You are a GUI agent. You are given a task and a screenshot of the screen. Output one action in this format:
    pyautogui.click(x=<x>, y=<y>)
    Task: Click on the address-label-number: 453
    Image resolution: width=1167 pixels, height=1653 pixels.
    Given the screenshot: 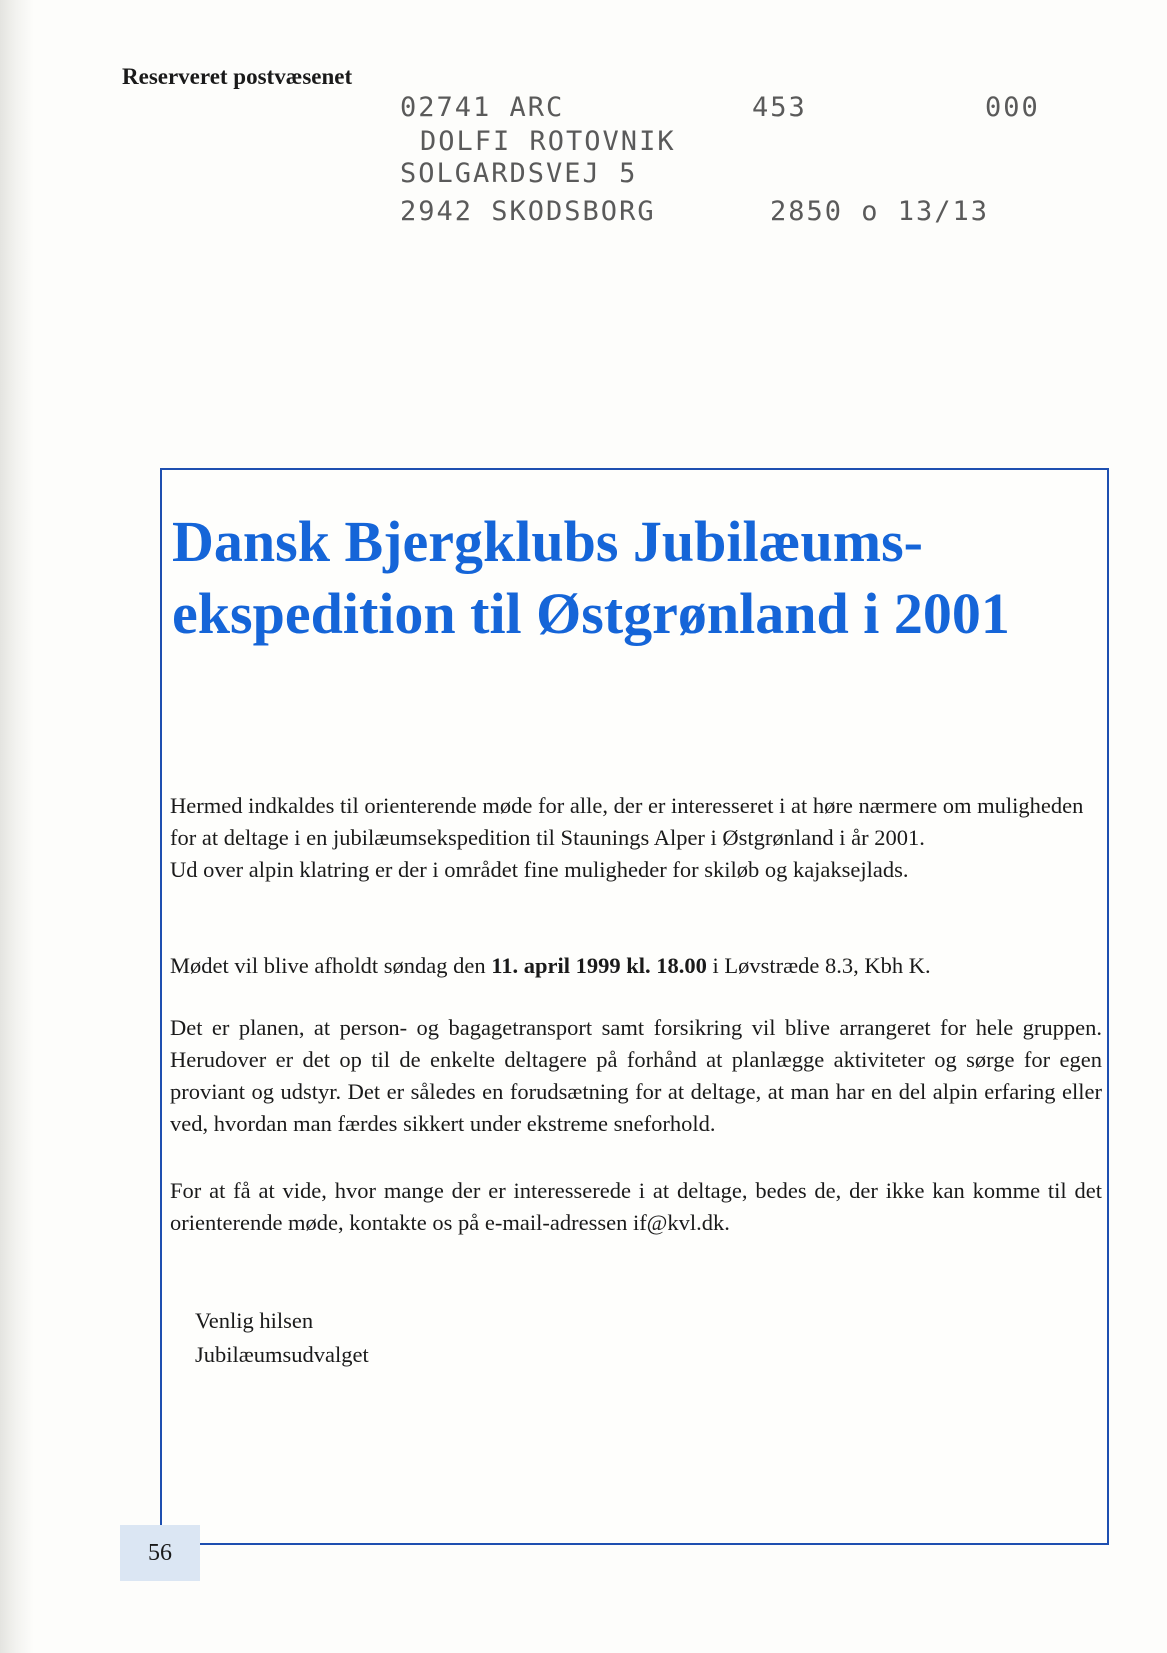 What is the action you would take?
    pyautogui.click(x=779, y=107)
    